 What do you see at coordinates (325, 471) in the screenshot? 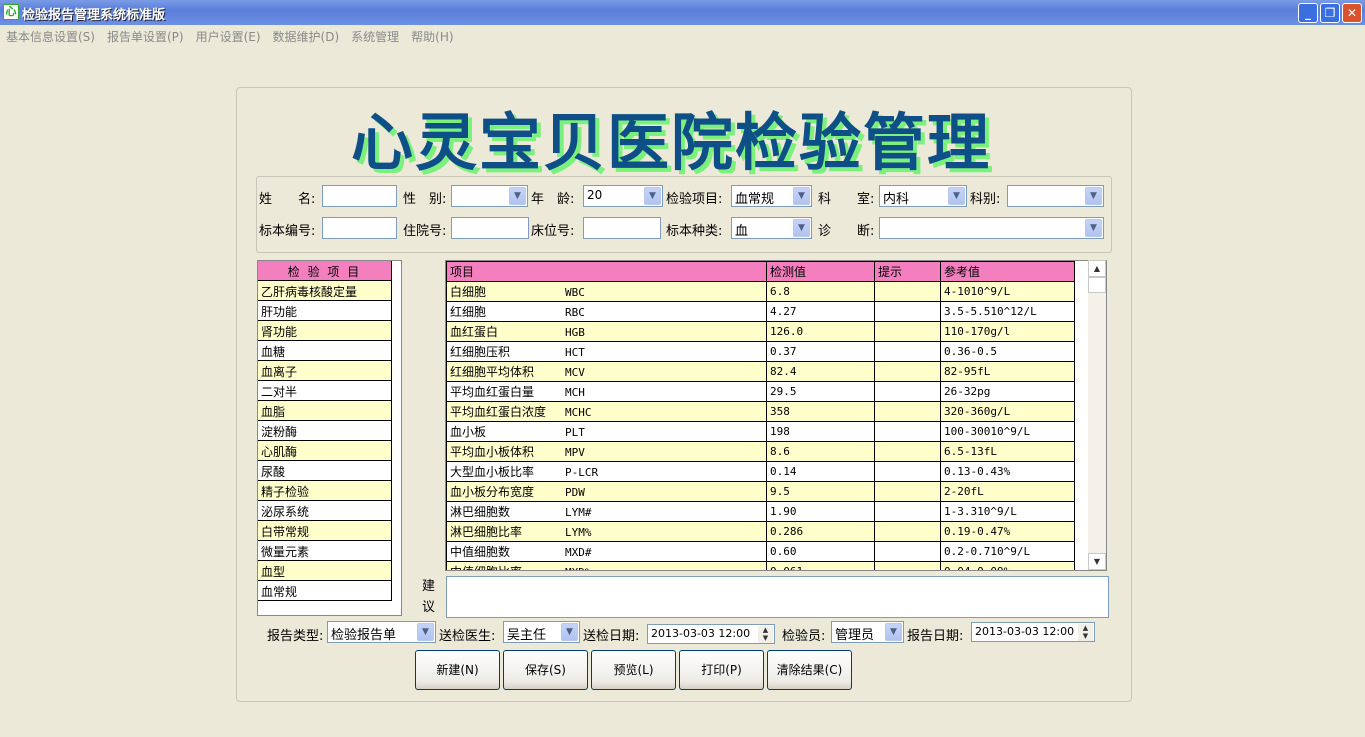
I see `test-list-item: 尿酸` at bounding box center [325, 471].